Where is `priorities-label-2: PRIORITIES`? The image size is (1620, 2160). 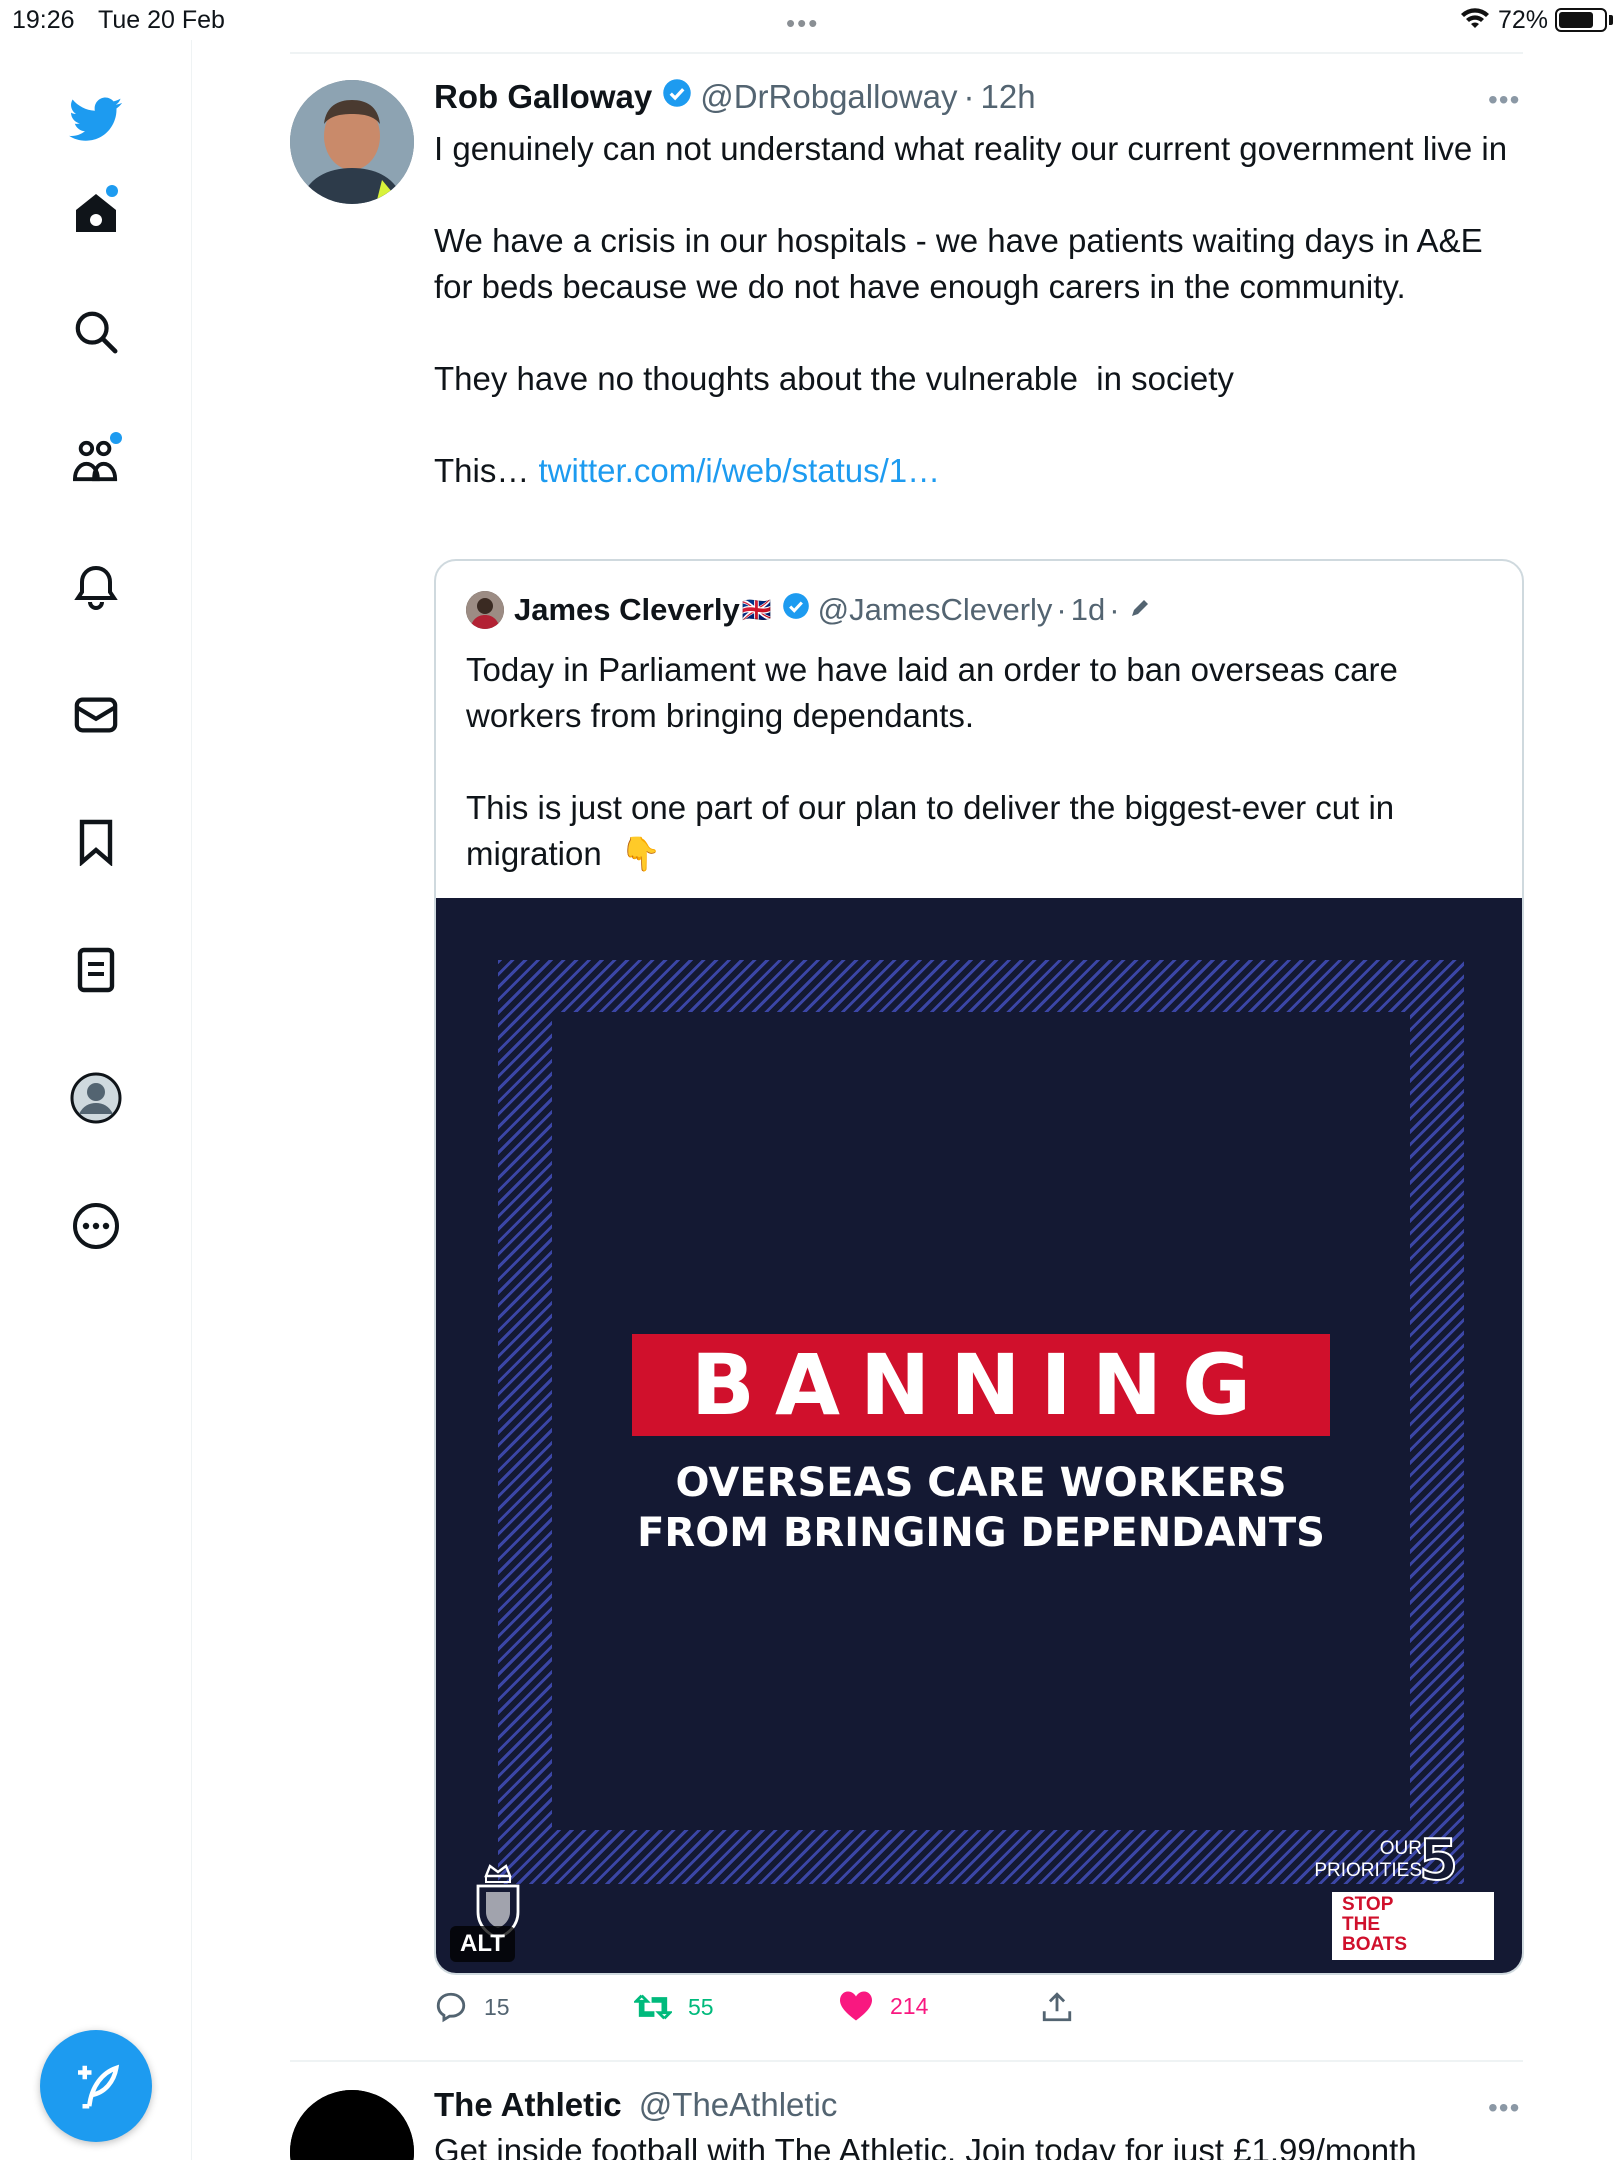
priorities-label-2: PRIORITIES is located at coordinates (1368, 1870).